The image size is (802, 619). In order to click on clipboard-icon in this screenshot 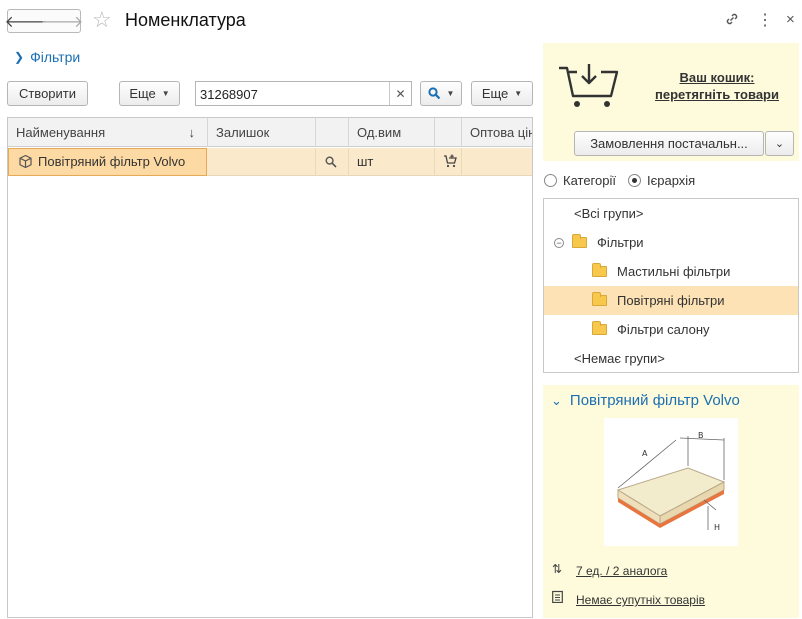, I will do `click(557, 598)`.